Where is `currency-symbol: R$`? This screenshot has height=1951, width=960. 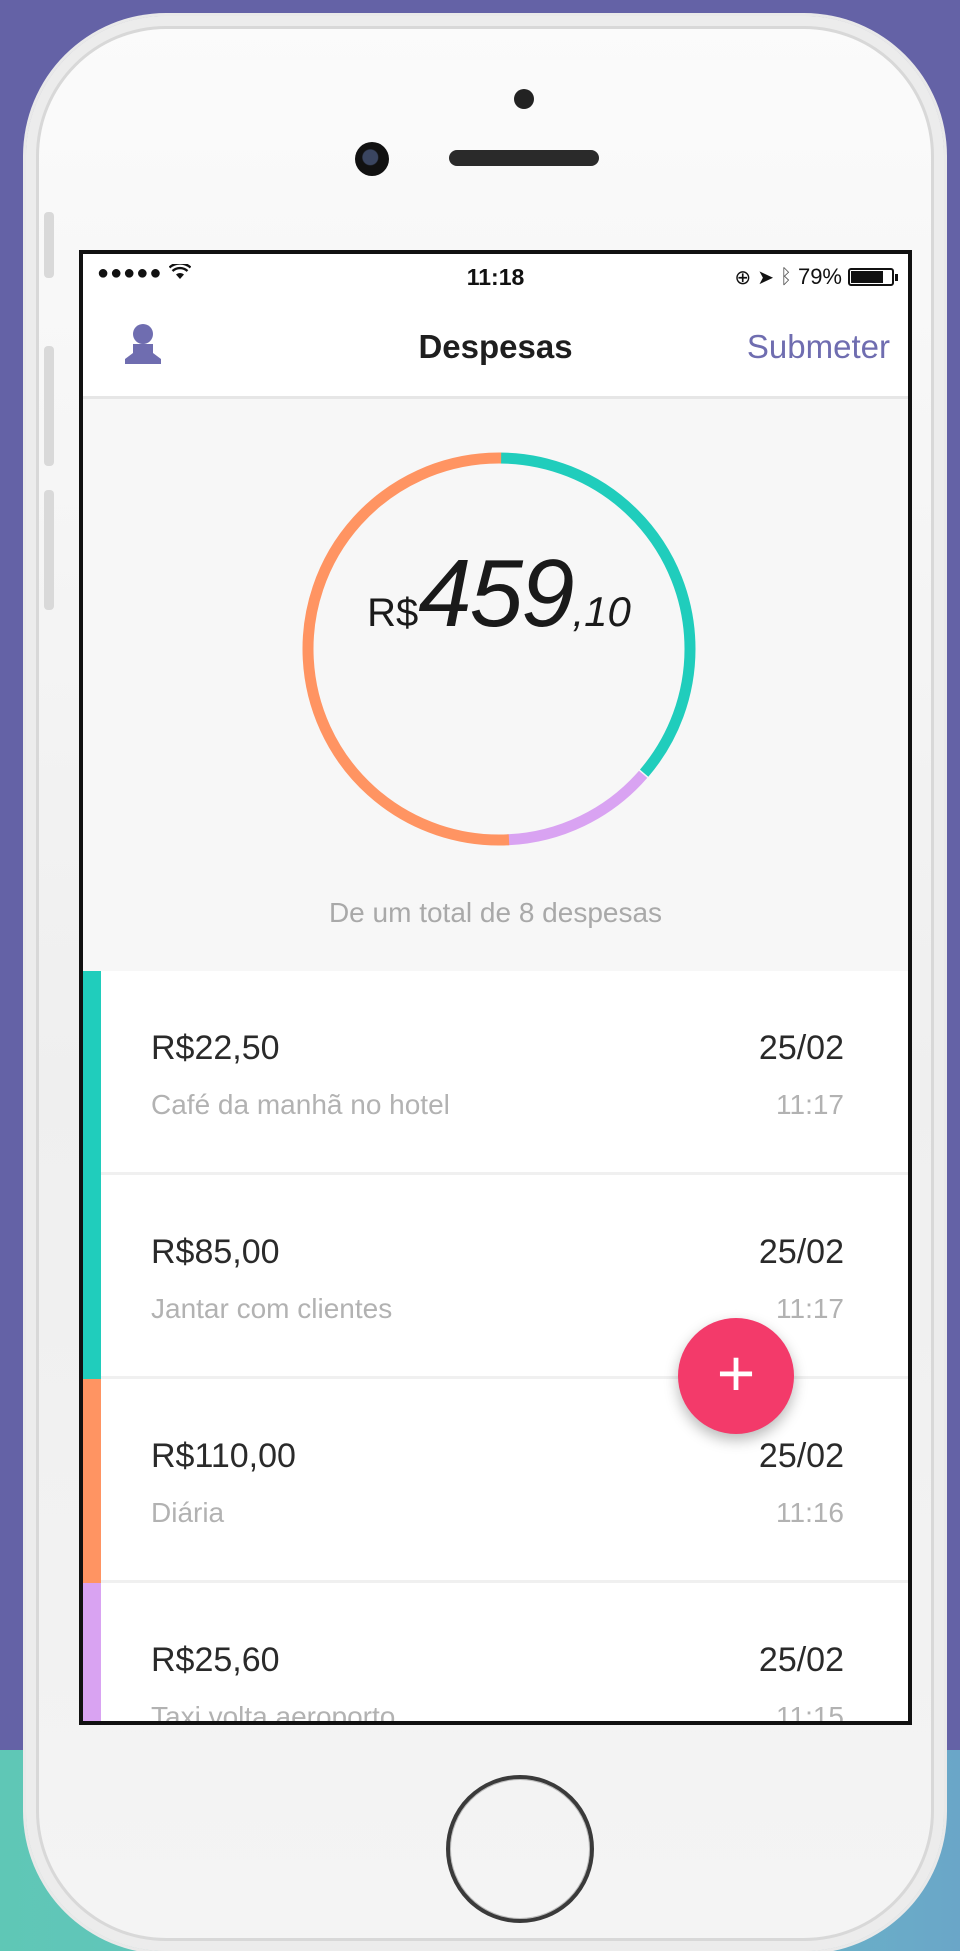 currency-symbol: R$ is located at coordinates (393, 613).